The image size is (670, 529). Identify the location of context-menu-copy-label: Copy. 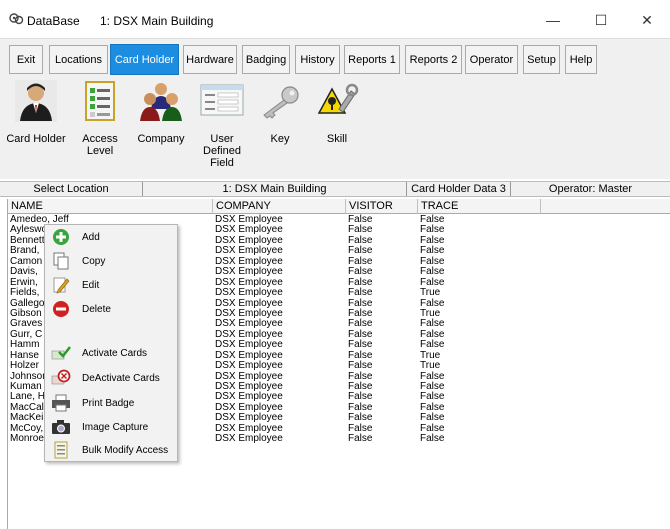
(94, 261).